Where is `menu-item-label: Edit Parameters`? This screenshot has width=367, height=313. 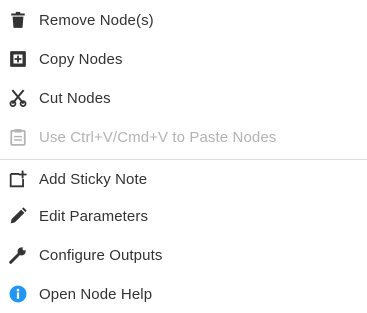
menu-item-label: Edit Parameters is located at coordinates (94, 216).